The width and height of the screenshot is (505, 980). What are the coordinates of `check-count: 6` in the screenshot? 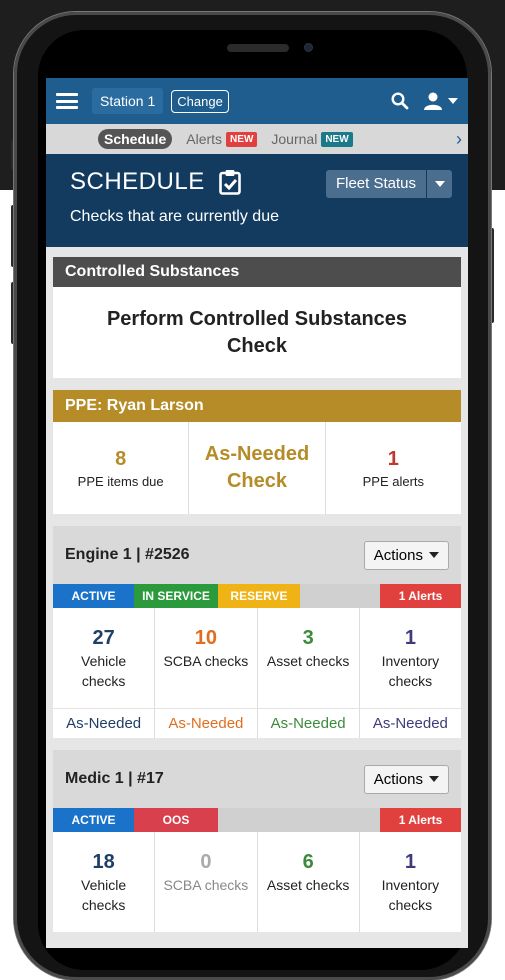 It's located at (308, 861).